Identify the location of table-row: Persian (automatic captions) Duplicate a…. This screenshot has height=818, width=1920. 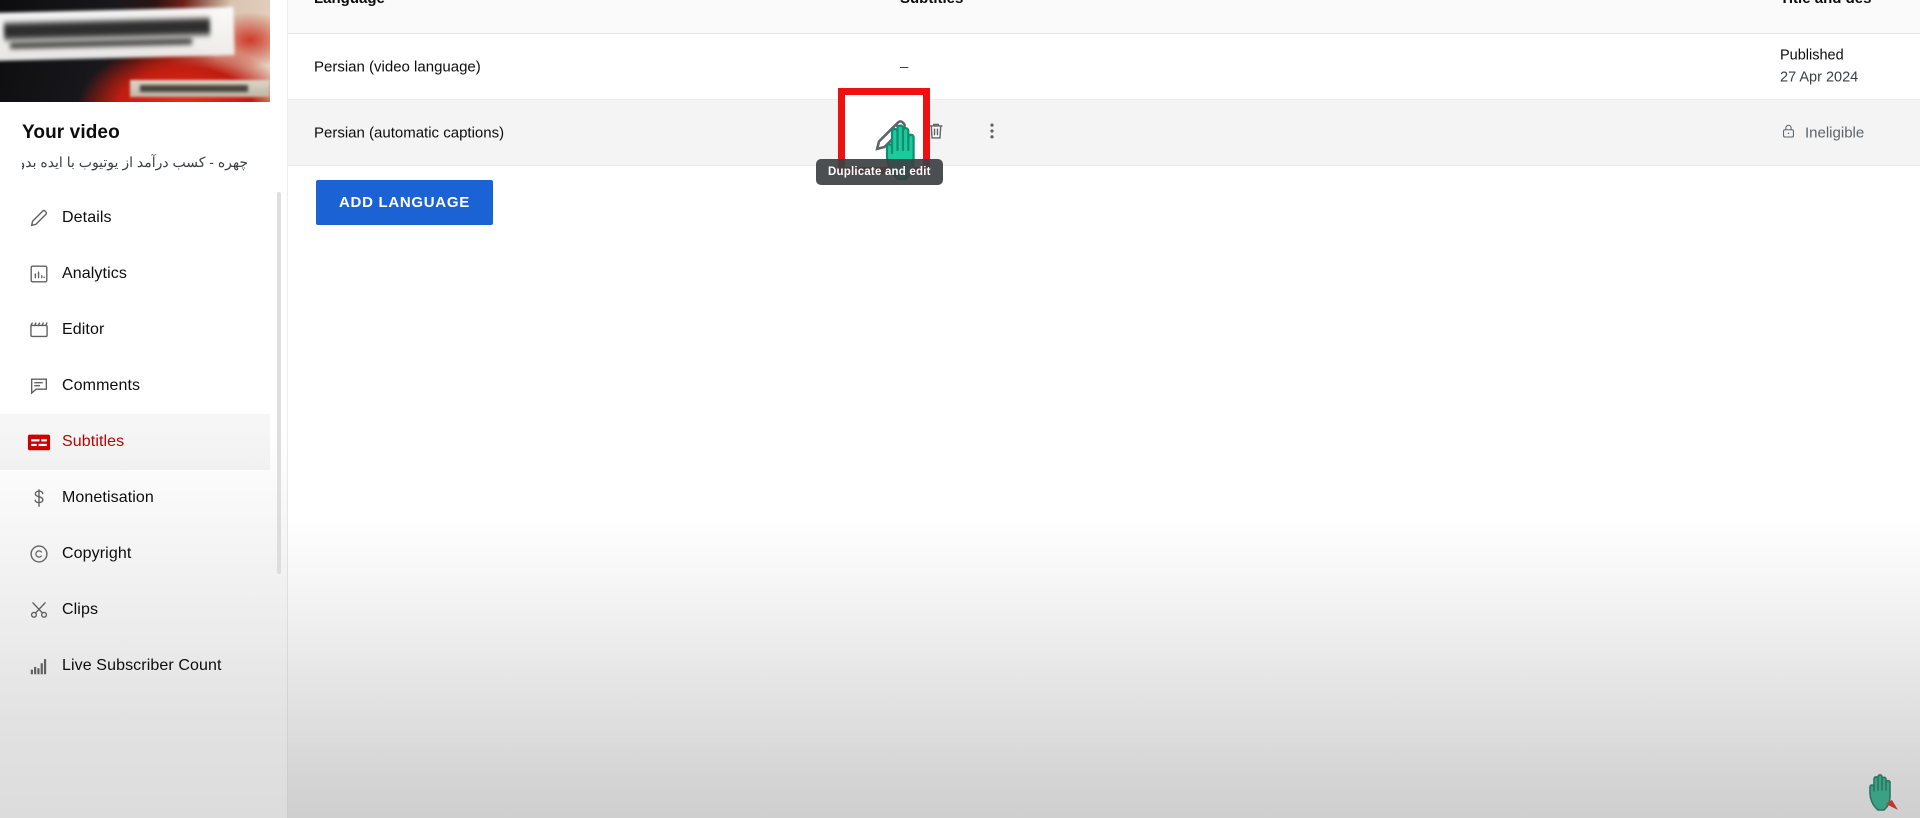
(1104, 136).